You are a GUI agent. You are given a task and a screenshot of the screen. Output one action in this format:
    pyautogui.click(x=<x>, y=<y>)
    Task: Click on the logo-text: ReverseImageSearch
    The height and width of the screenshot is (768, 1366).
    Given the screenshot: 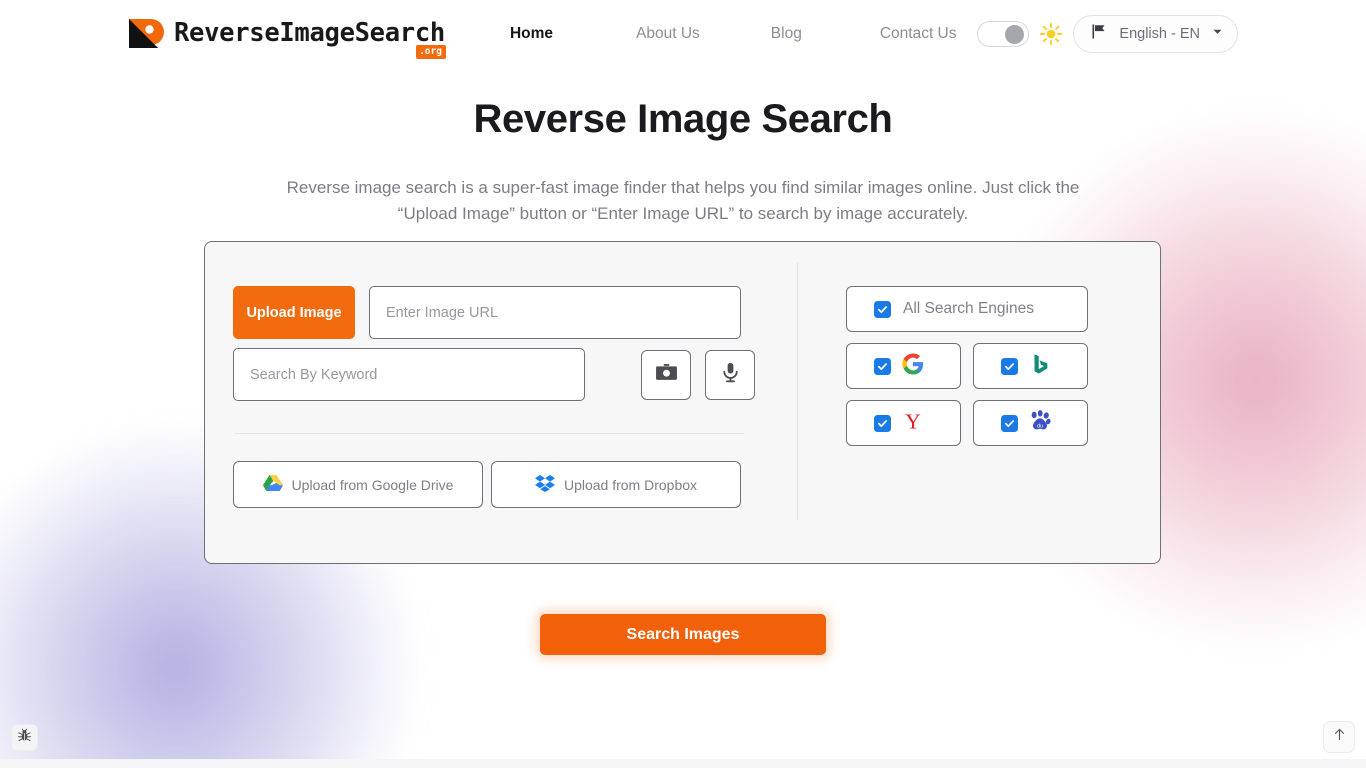 What is the action you would take?
    pyautogui.click(x=309, y=33)
    